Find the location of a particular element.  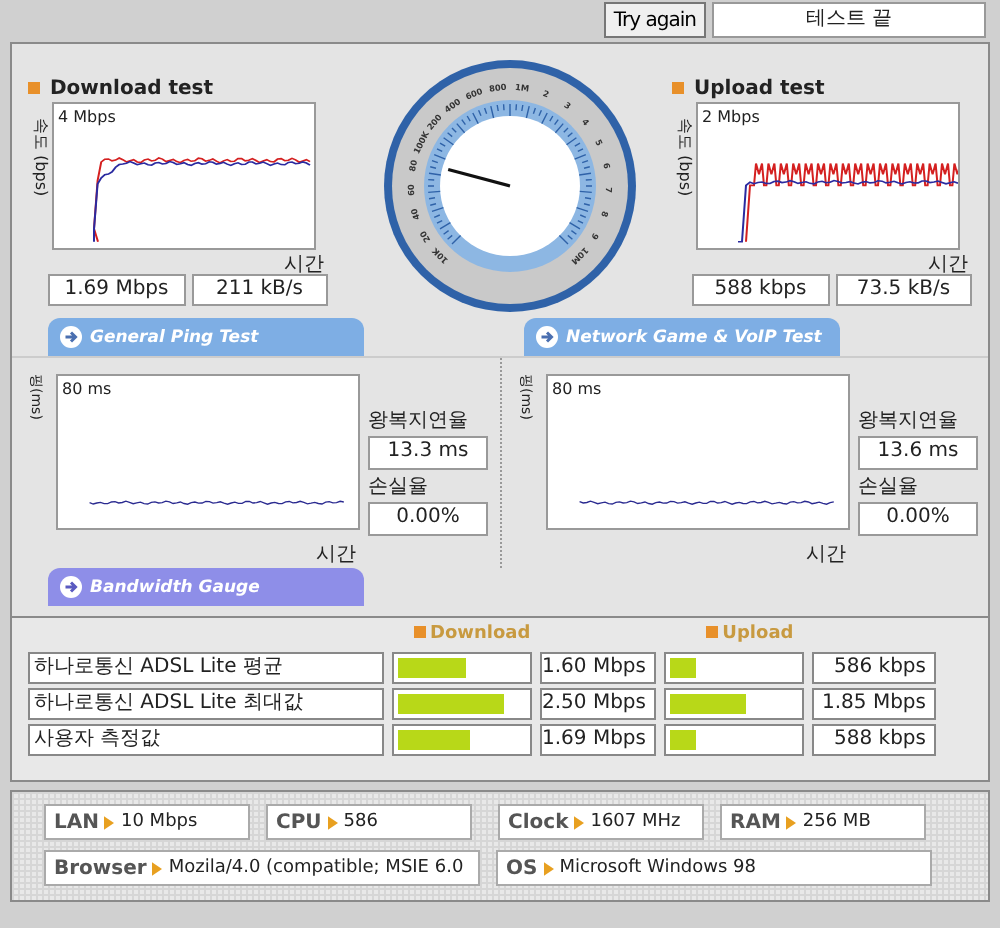

speed-reading: 211 kB/s is located at coordinates (259, 290).